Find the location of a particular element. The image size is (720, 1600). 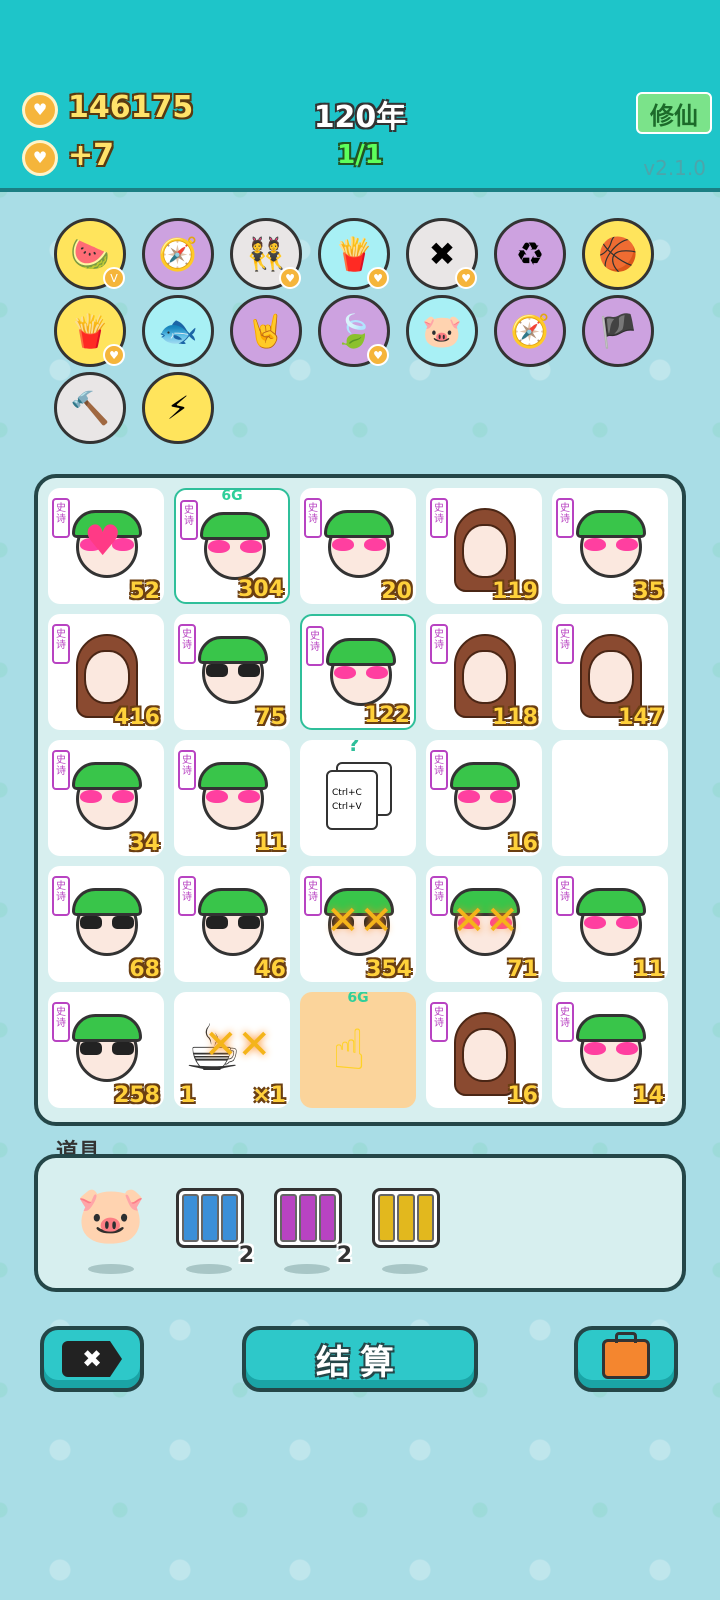

board-cell: 史诗 34 is located at coordinates (106, 798).